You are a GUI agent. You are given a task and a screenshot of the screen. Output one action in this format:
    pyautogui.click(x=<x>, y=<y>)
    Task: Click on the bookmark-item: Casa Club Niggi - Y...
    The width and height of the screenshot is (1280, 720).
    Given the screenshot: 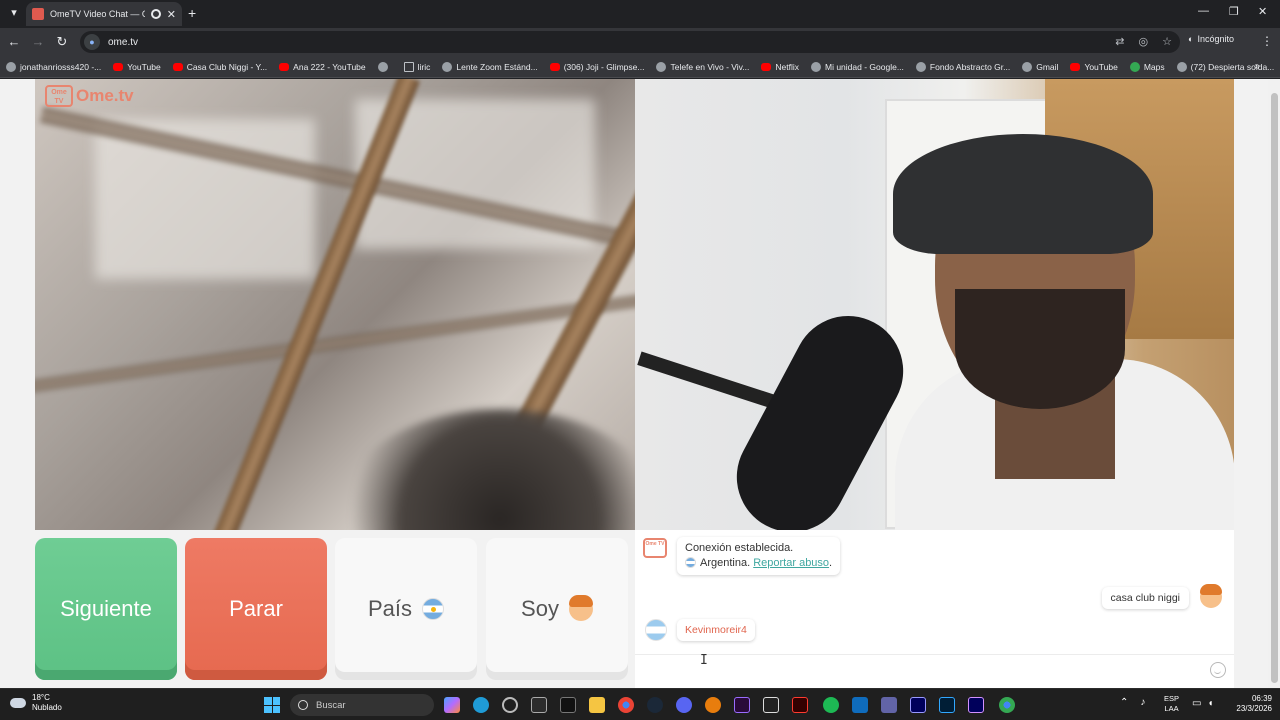 What is the action you would take?
    pyautogui.click(x=220, y=66)
    